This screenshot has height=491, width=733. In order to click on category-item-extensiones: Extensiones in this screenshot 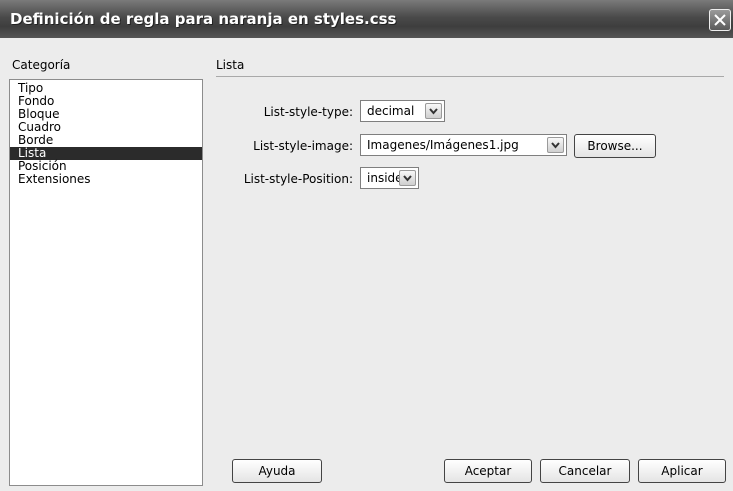, I will do `click(106, 179)`.